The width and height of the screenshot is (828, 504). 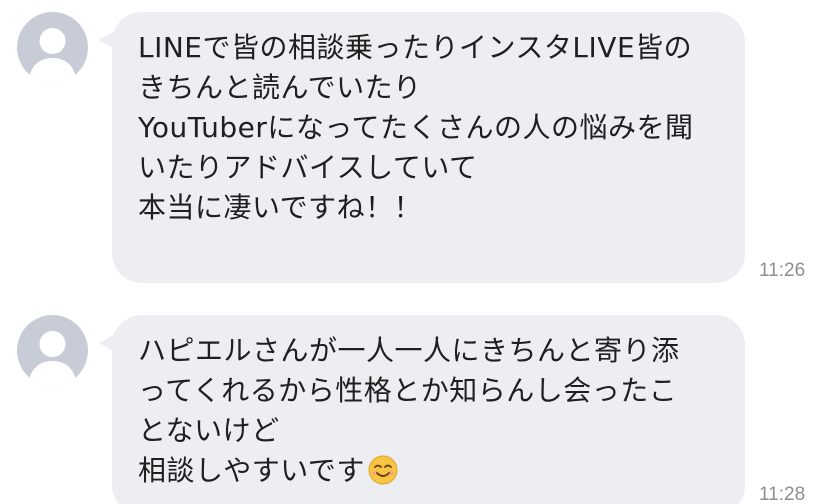 I want to click on message-text-line: とないけど, so click(x=209, y=430).